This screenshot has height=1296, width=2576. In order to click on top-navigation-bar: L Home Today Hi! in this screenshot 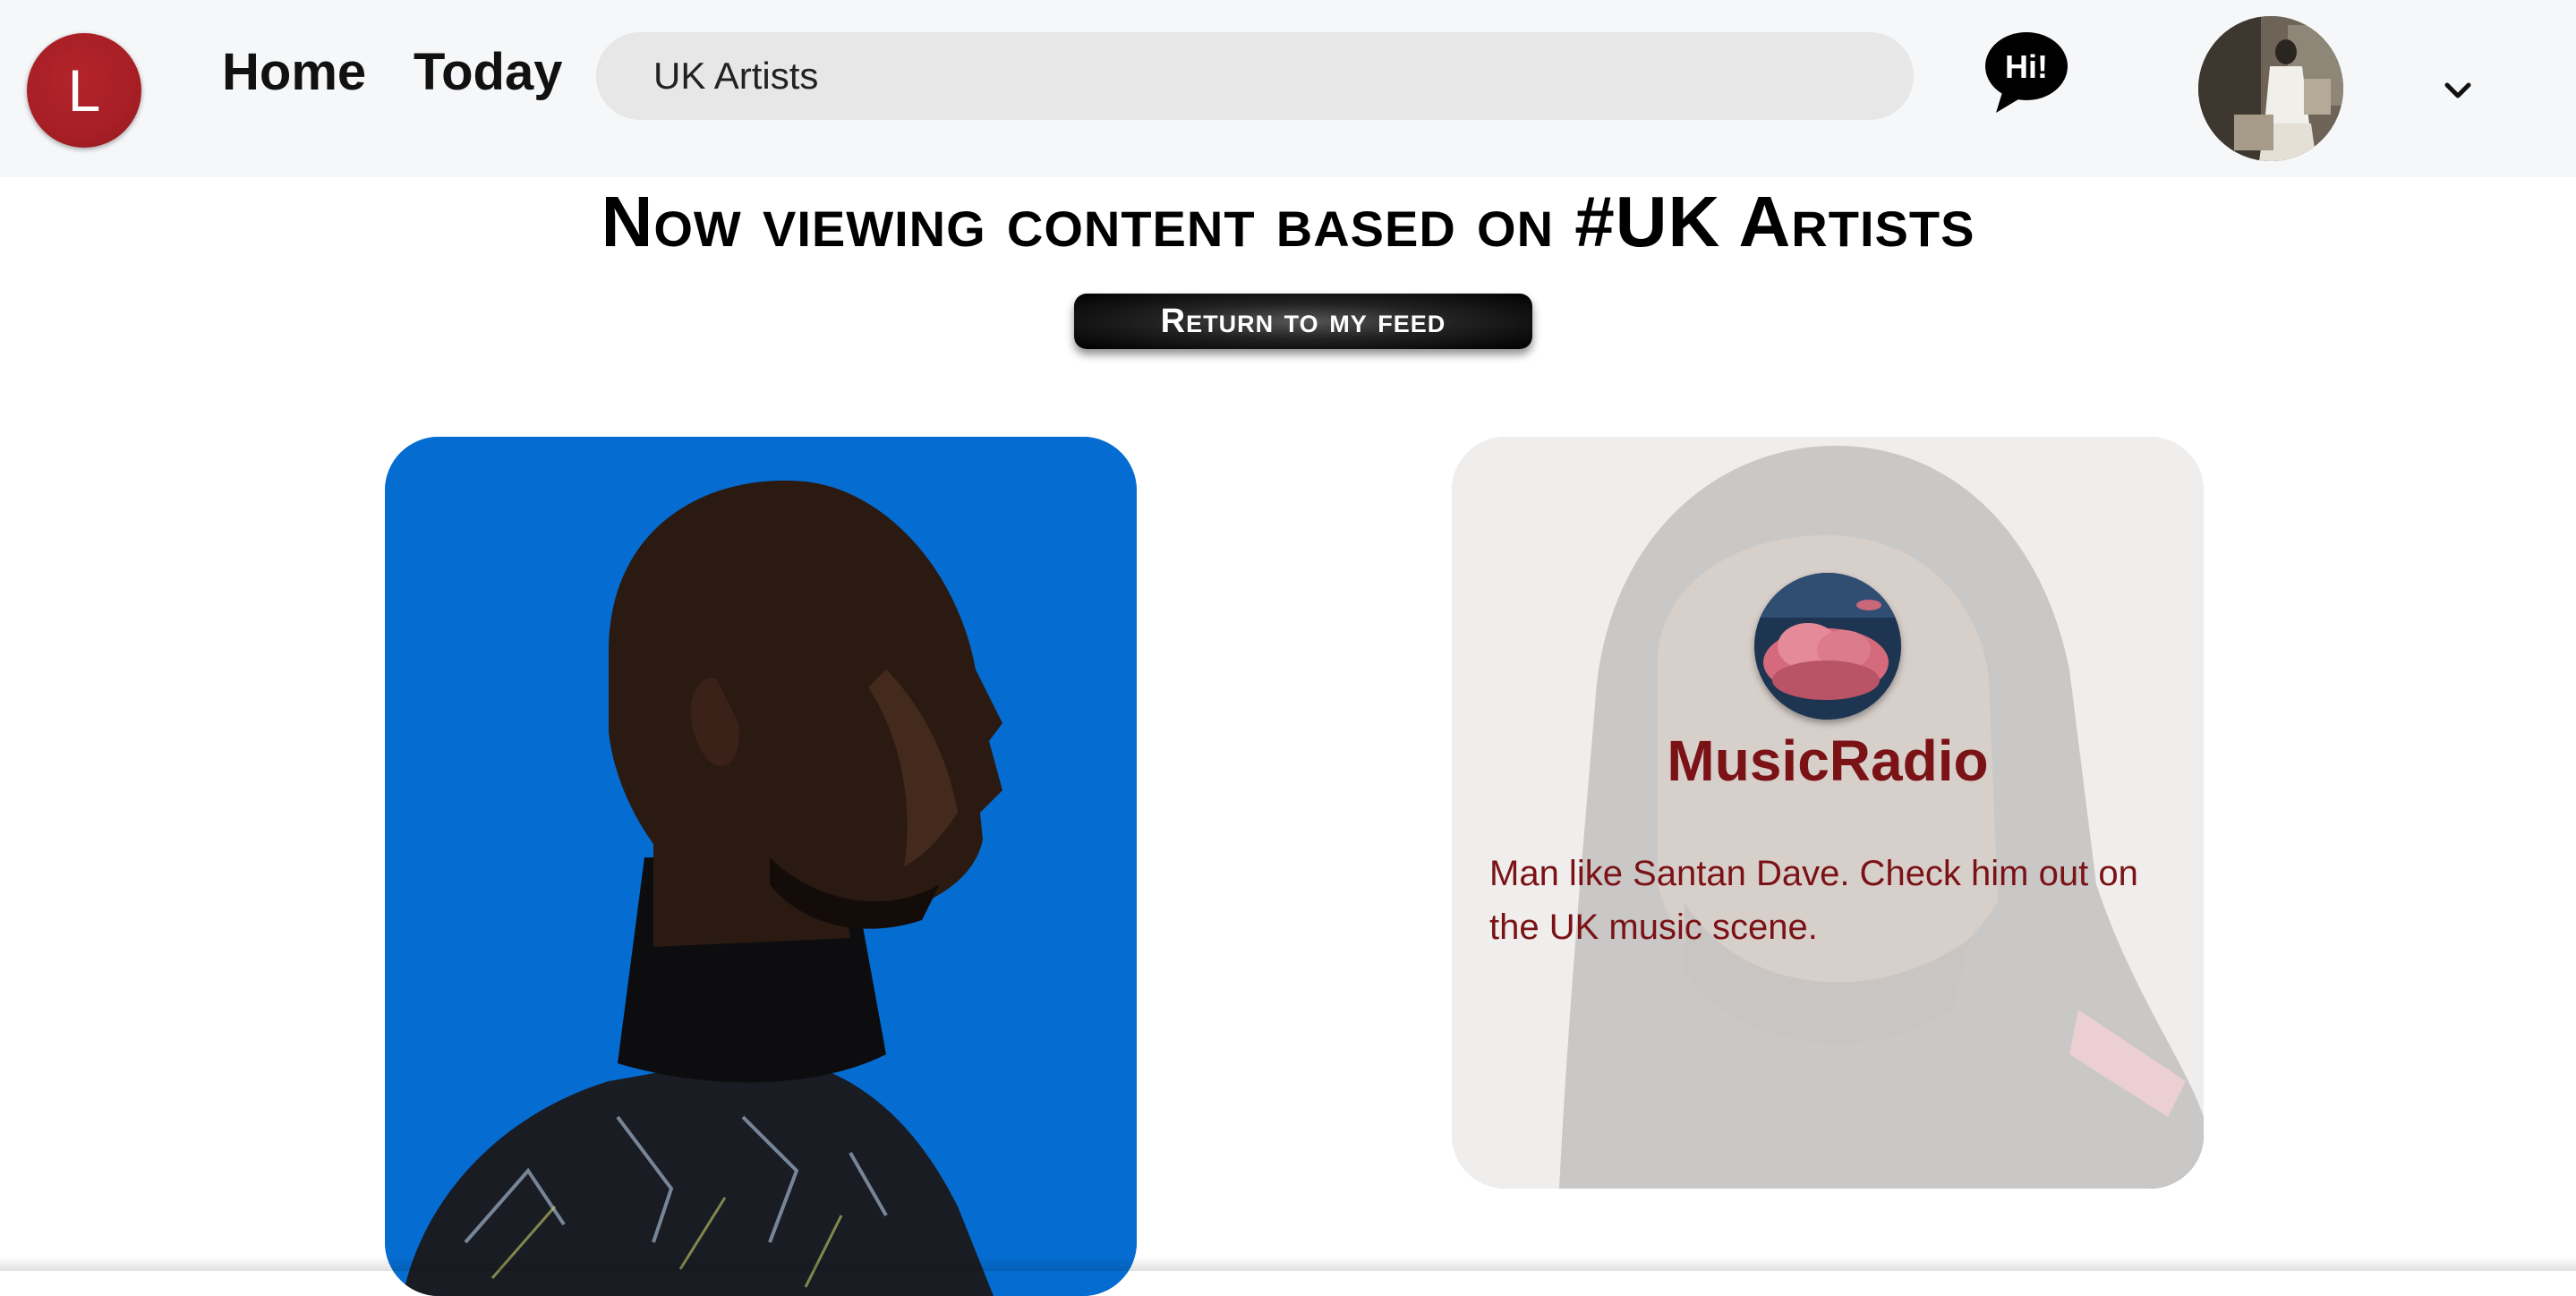, I will do `click(1288, 89)`.